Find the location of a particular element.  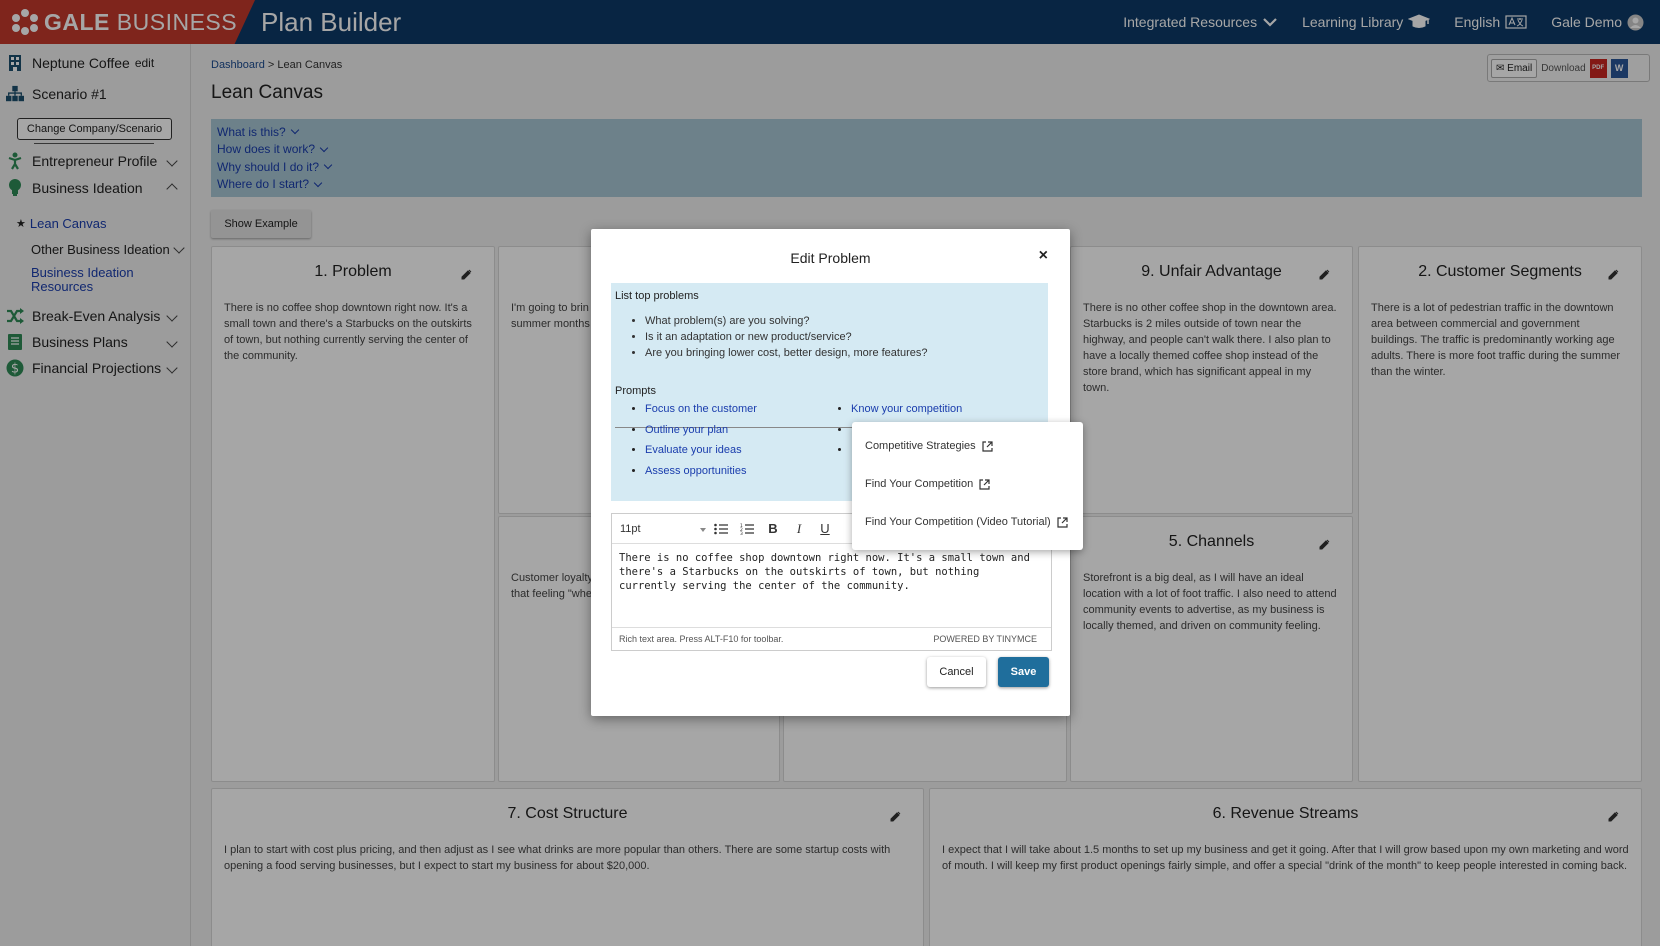

dropdown-item-find-competition-video: Find Your Competition (Video Tutorial) is located at coordinates (966, 522).